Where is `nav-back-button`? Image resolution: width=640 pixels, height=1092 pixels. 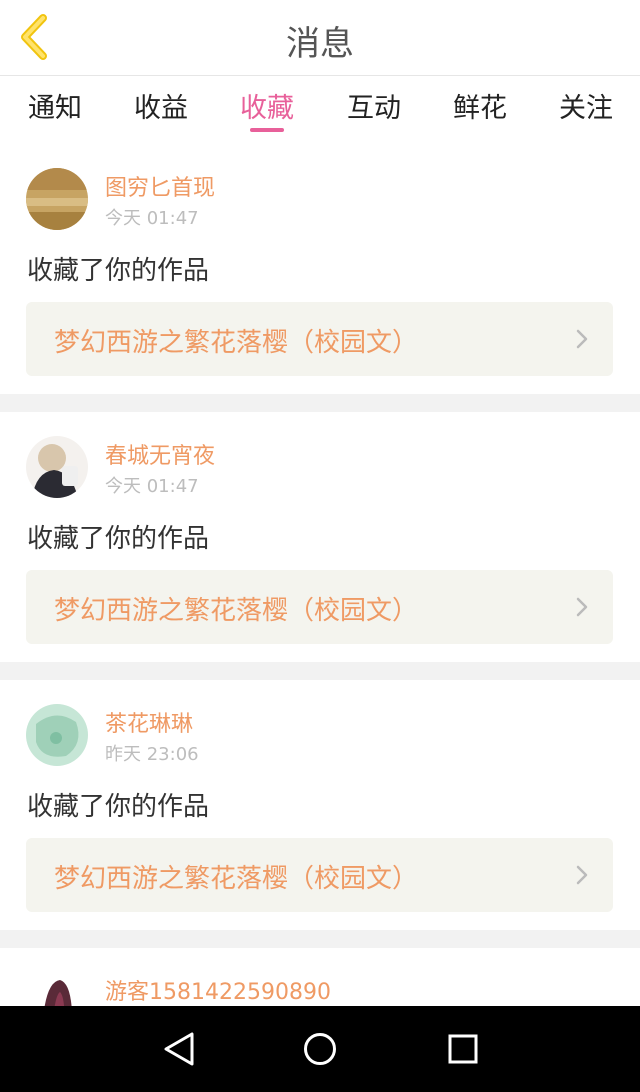 nav-back-button is located at coordinates (179, 1049).